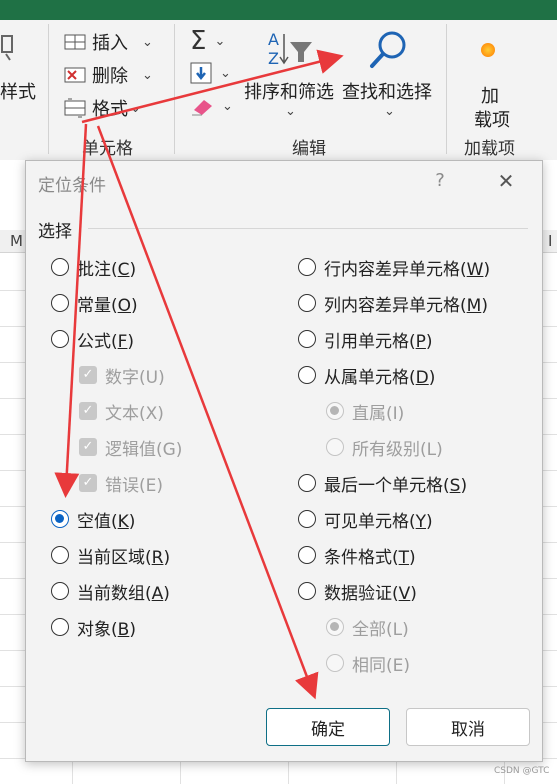  What do you see at coordinates (71, 310) in the screenshot?
I see `arrow-to-blanks` at bounding box center [71, 310].